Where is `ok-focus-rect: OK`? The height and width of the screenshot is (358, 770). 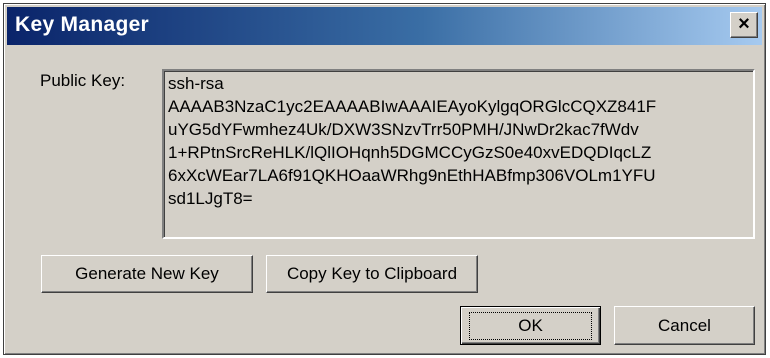
ok-focus-rect: OK is located at coordinates (530, 325).